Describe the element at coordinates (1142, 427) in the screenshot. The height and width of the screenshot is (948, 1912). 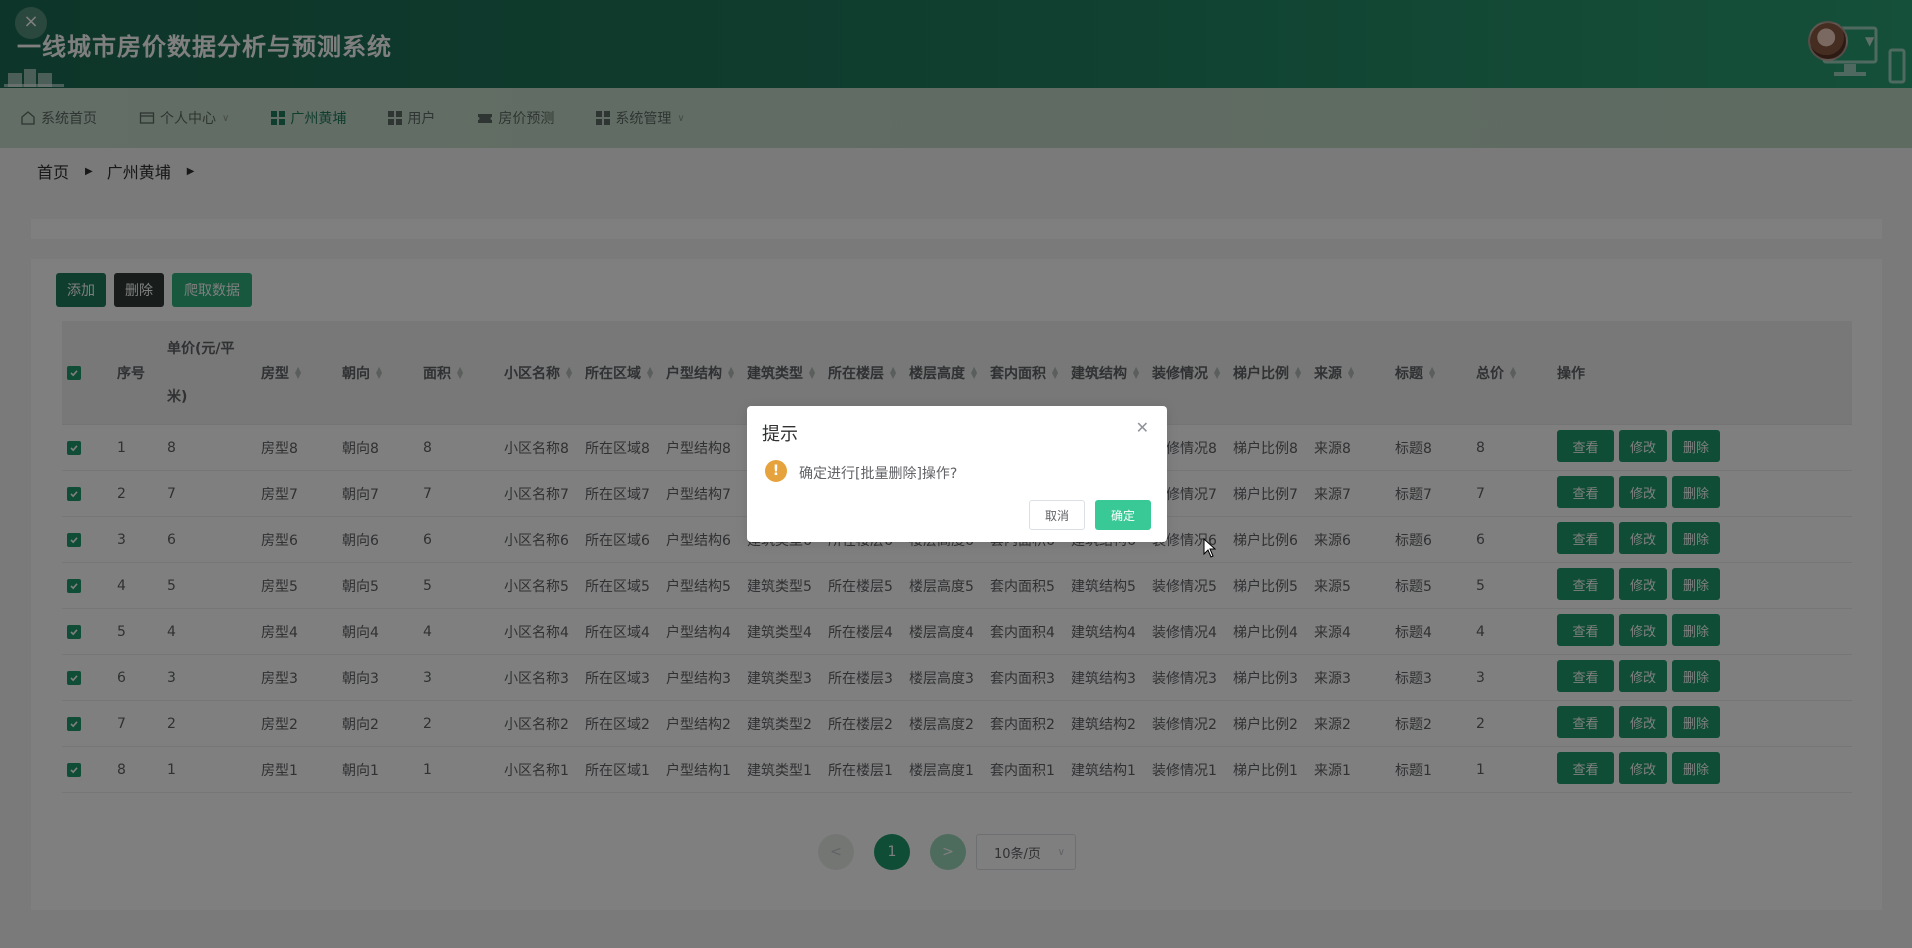
I see `close-icon: ✕` at that location.